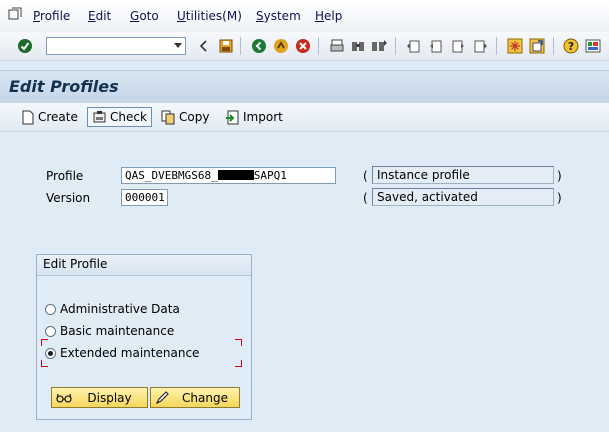 The image size is (609, 432). Describe the element at coordinates (235, 175) in the screenshot. I see `redaction-bar` at that location.